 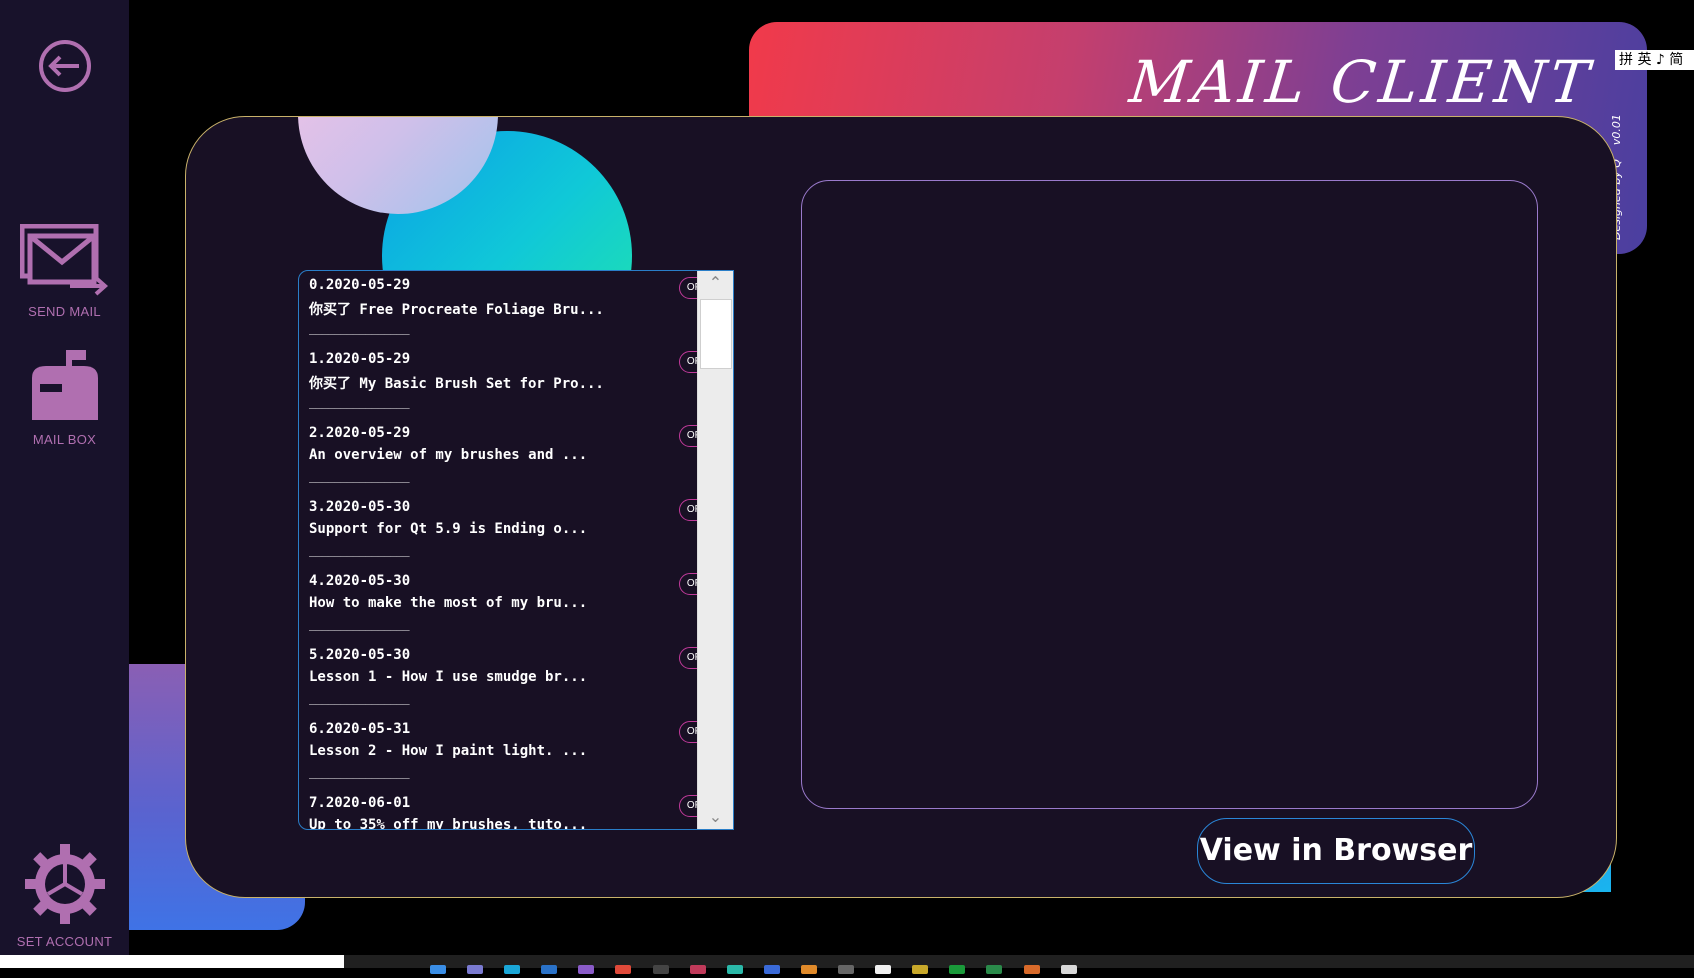 What do you see at coordinates (360, 803) in the screenshot?
I see `mail-date: 7.2020-06-01` at bounding box center [360, 803].